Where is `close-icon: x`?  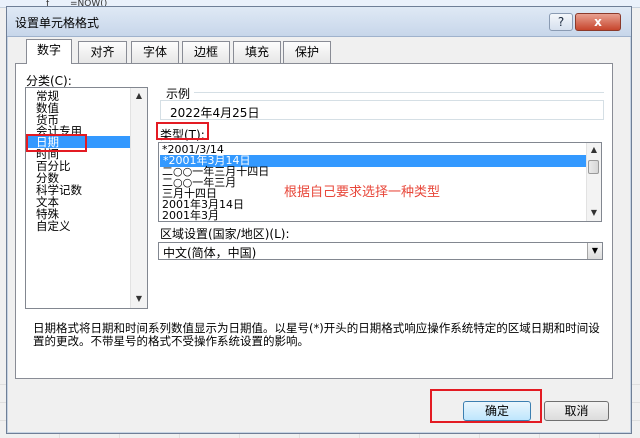 close-icon: x is located at coordinates (598, 22).